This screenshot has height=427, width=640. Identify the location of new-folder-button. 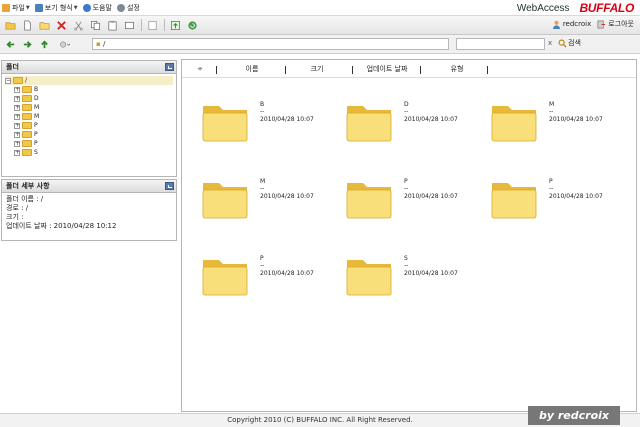
(44, 25).